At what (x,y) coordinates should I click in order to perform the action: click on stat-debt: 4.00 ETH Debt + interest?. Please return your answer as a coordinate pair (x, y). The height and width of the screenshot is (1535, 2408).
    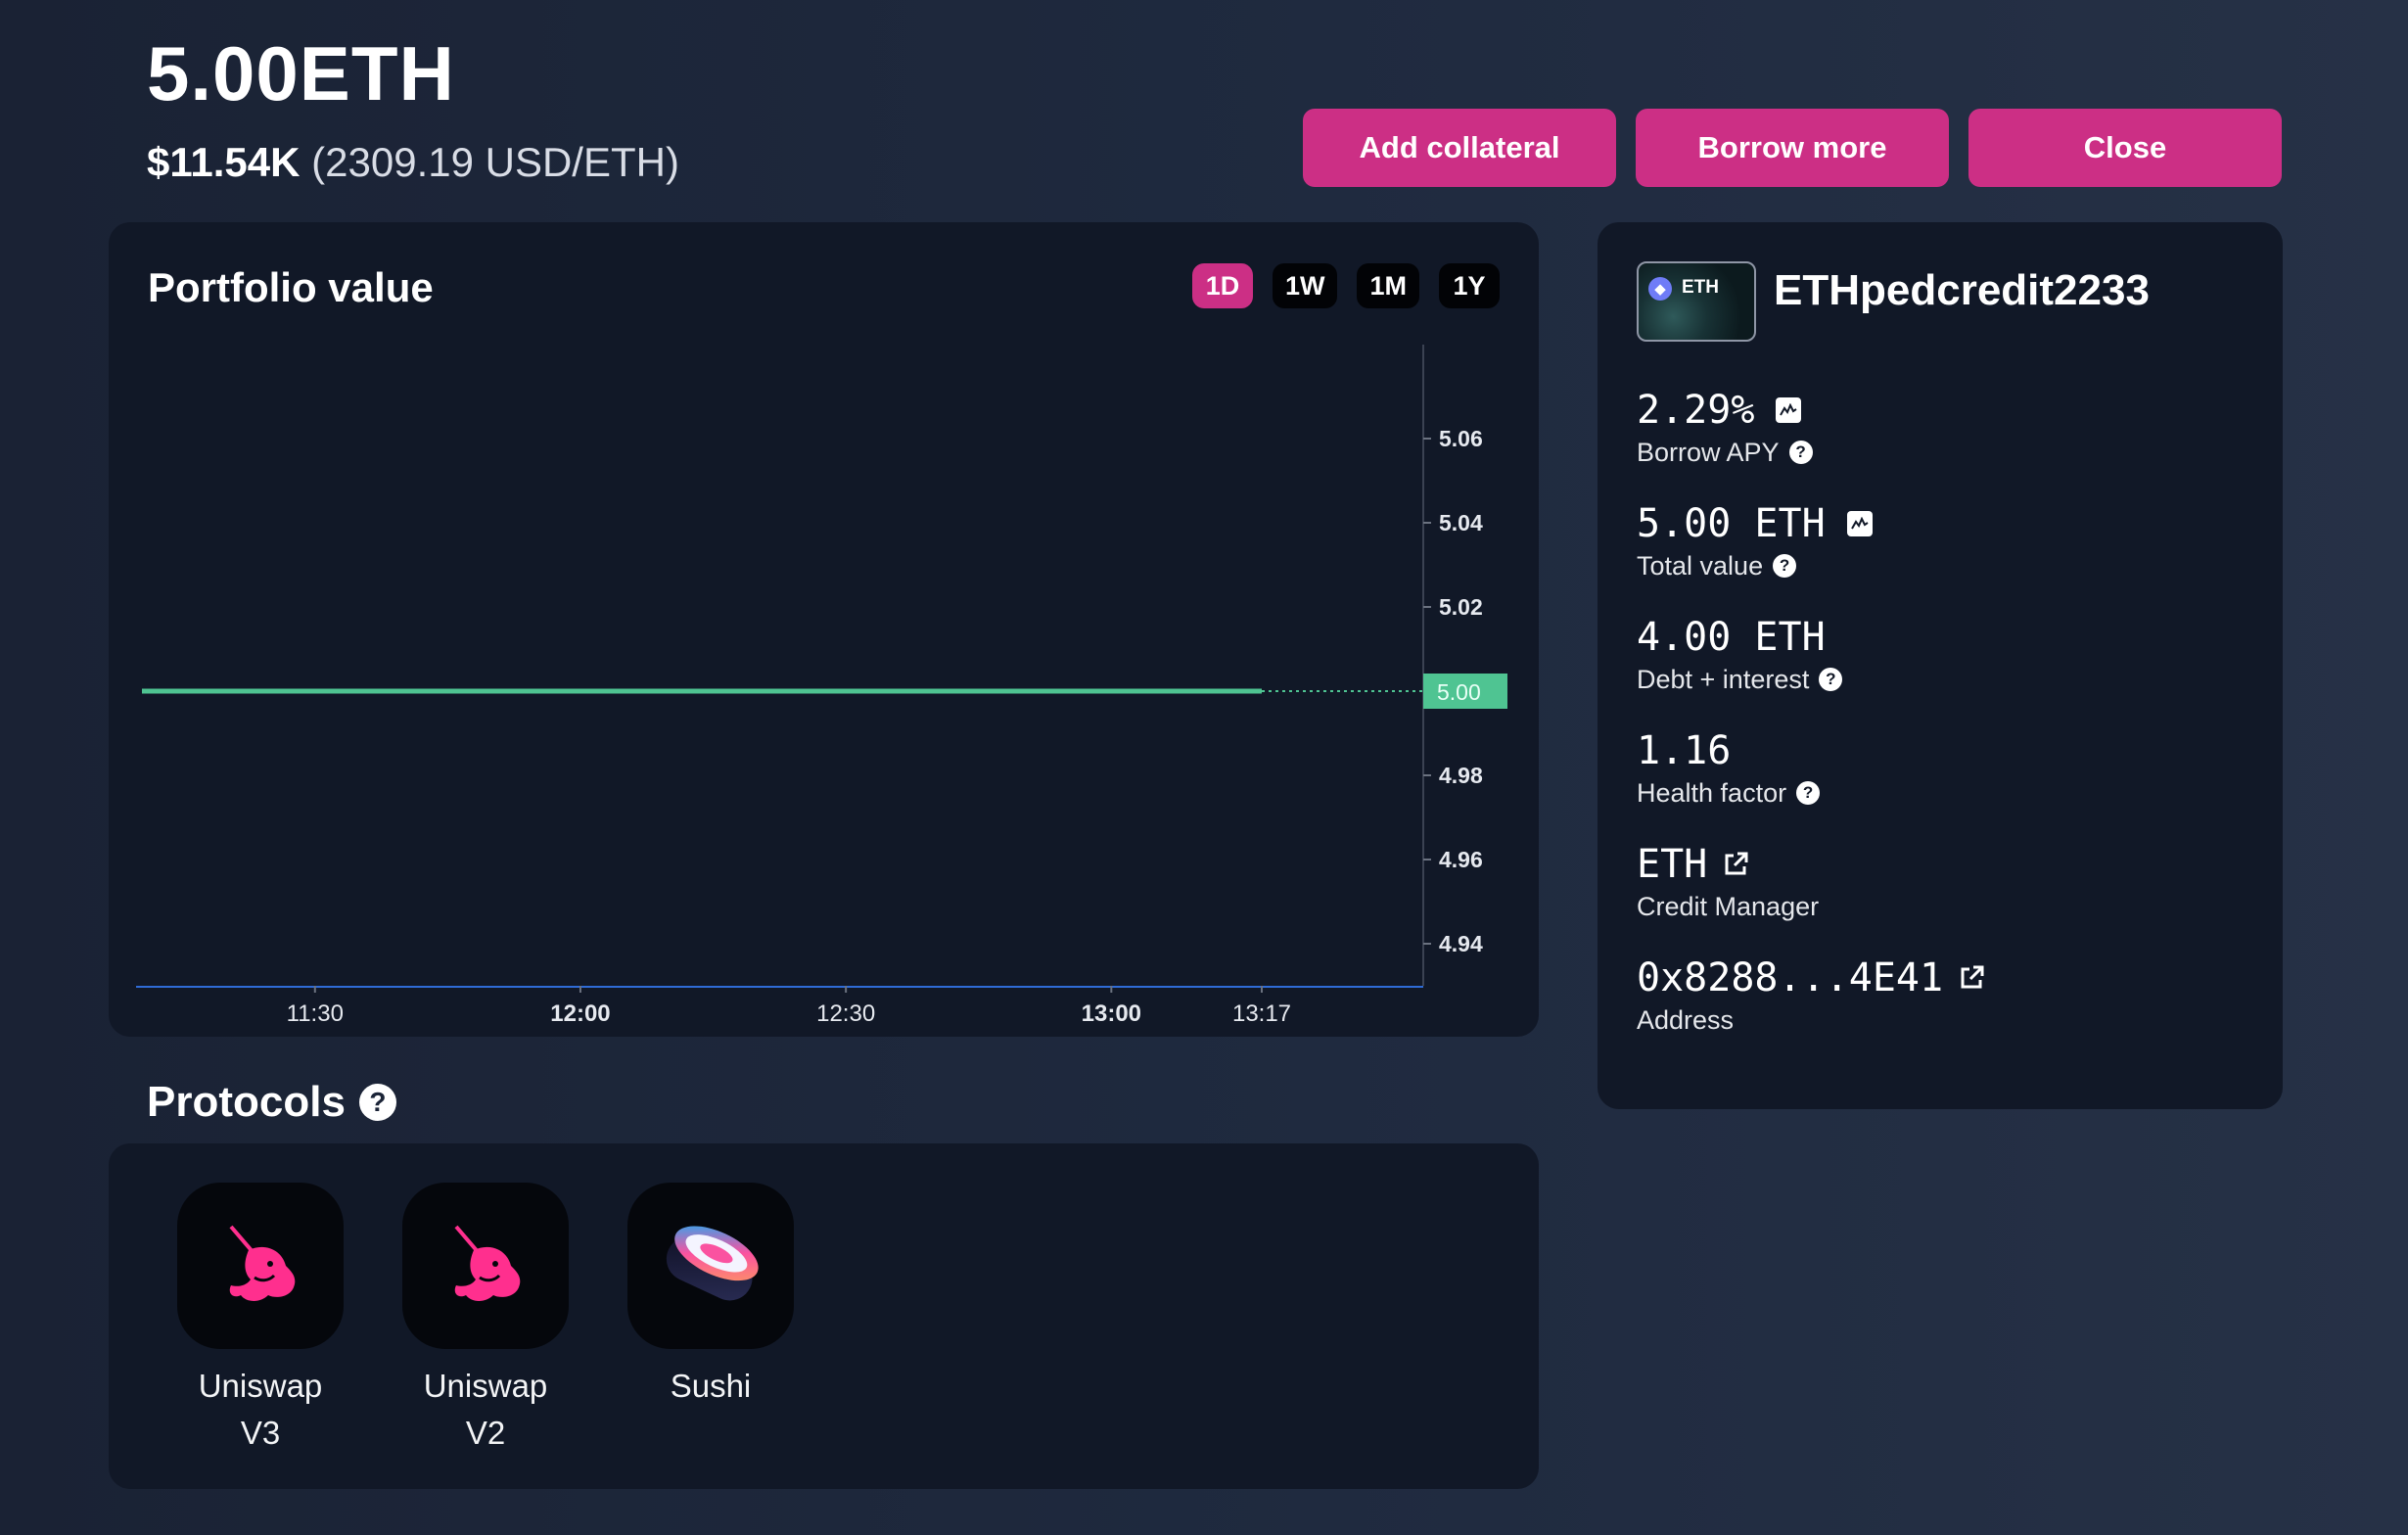
    Looking at the image, I should click on (1740, 655).